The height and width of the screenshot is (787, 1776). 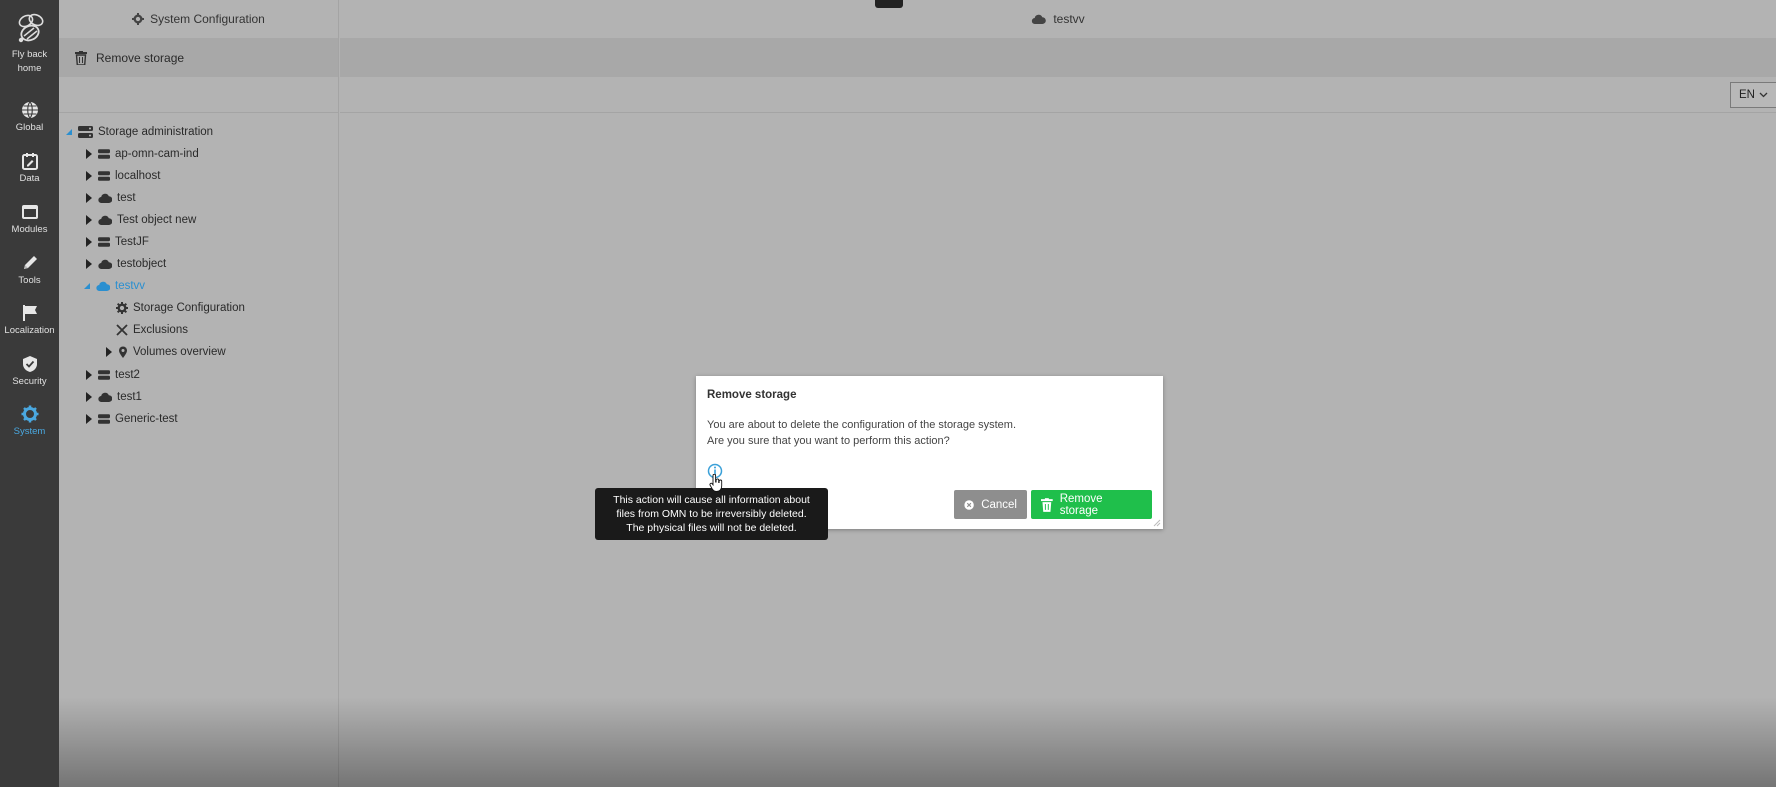 I want to click on tree-item: Generic-test, so click(x=131, y=419).